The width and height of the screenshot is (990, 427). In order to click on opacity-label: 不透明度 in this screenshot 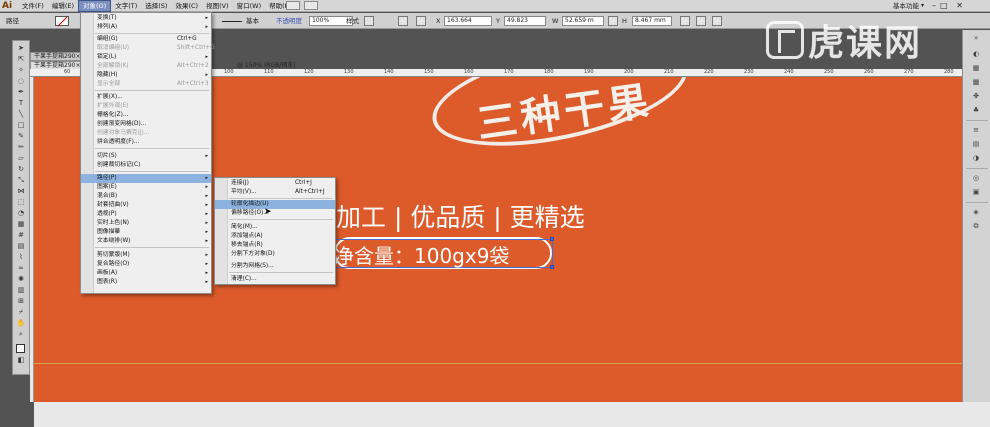, I will do `click(289, 21)`.